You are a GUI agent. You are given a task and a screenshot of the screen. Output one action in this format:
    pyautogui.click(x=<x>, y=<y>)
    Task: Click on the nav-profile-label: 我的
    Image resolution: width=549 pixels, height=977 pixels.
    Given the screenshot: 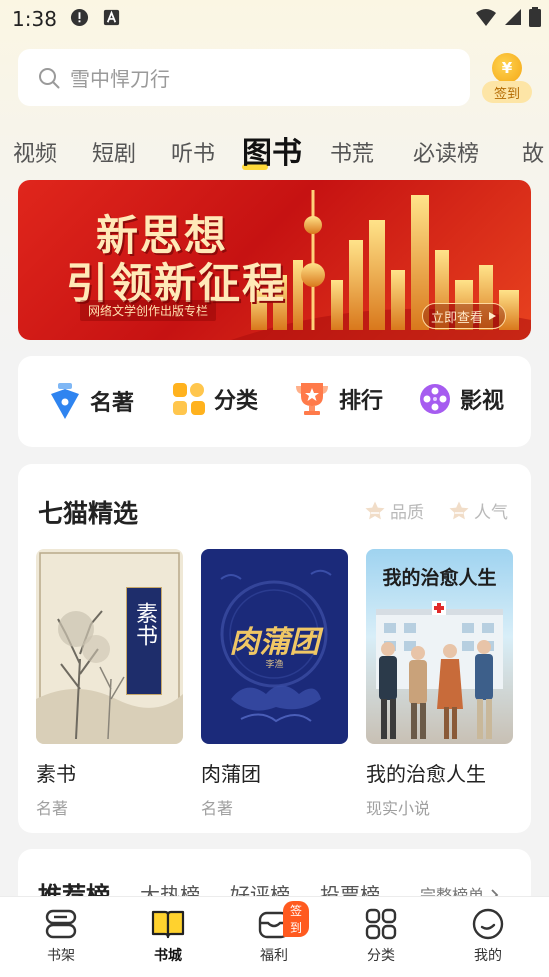 What is the action you would take?
    pyautogui.click(x=488, y=956)
    